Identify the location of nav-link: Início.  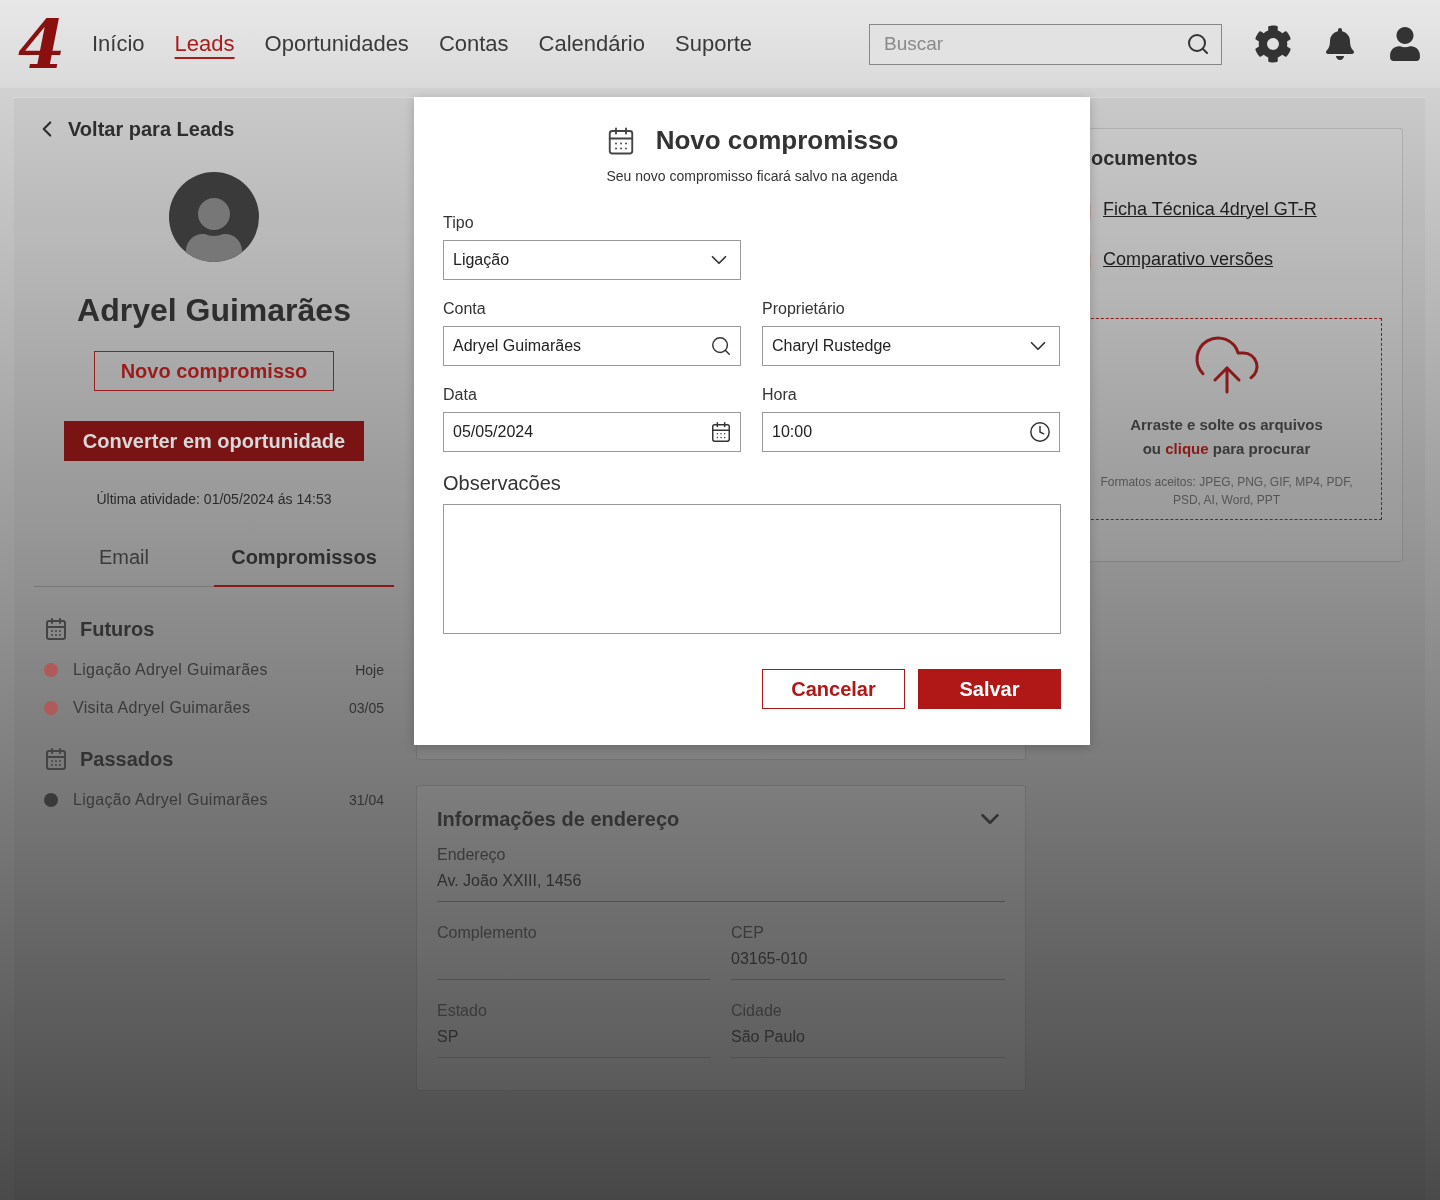
(118, 44).